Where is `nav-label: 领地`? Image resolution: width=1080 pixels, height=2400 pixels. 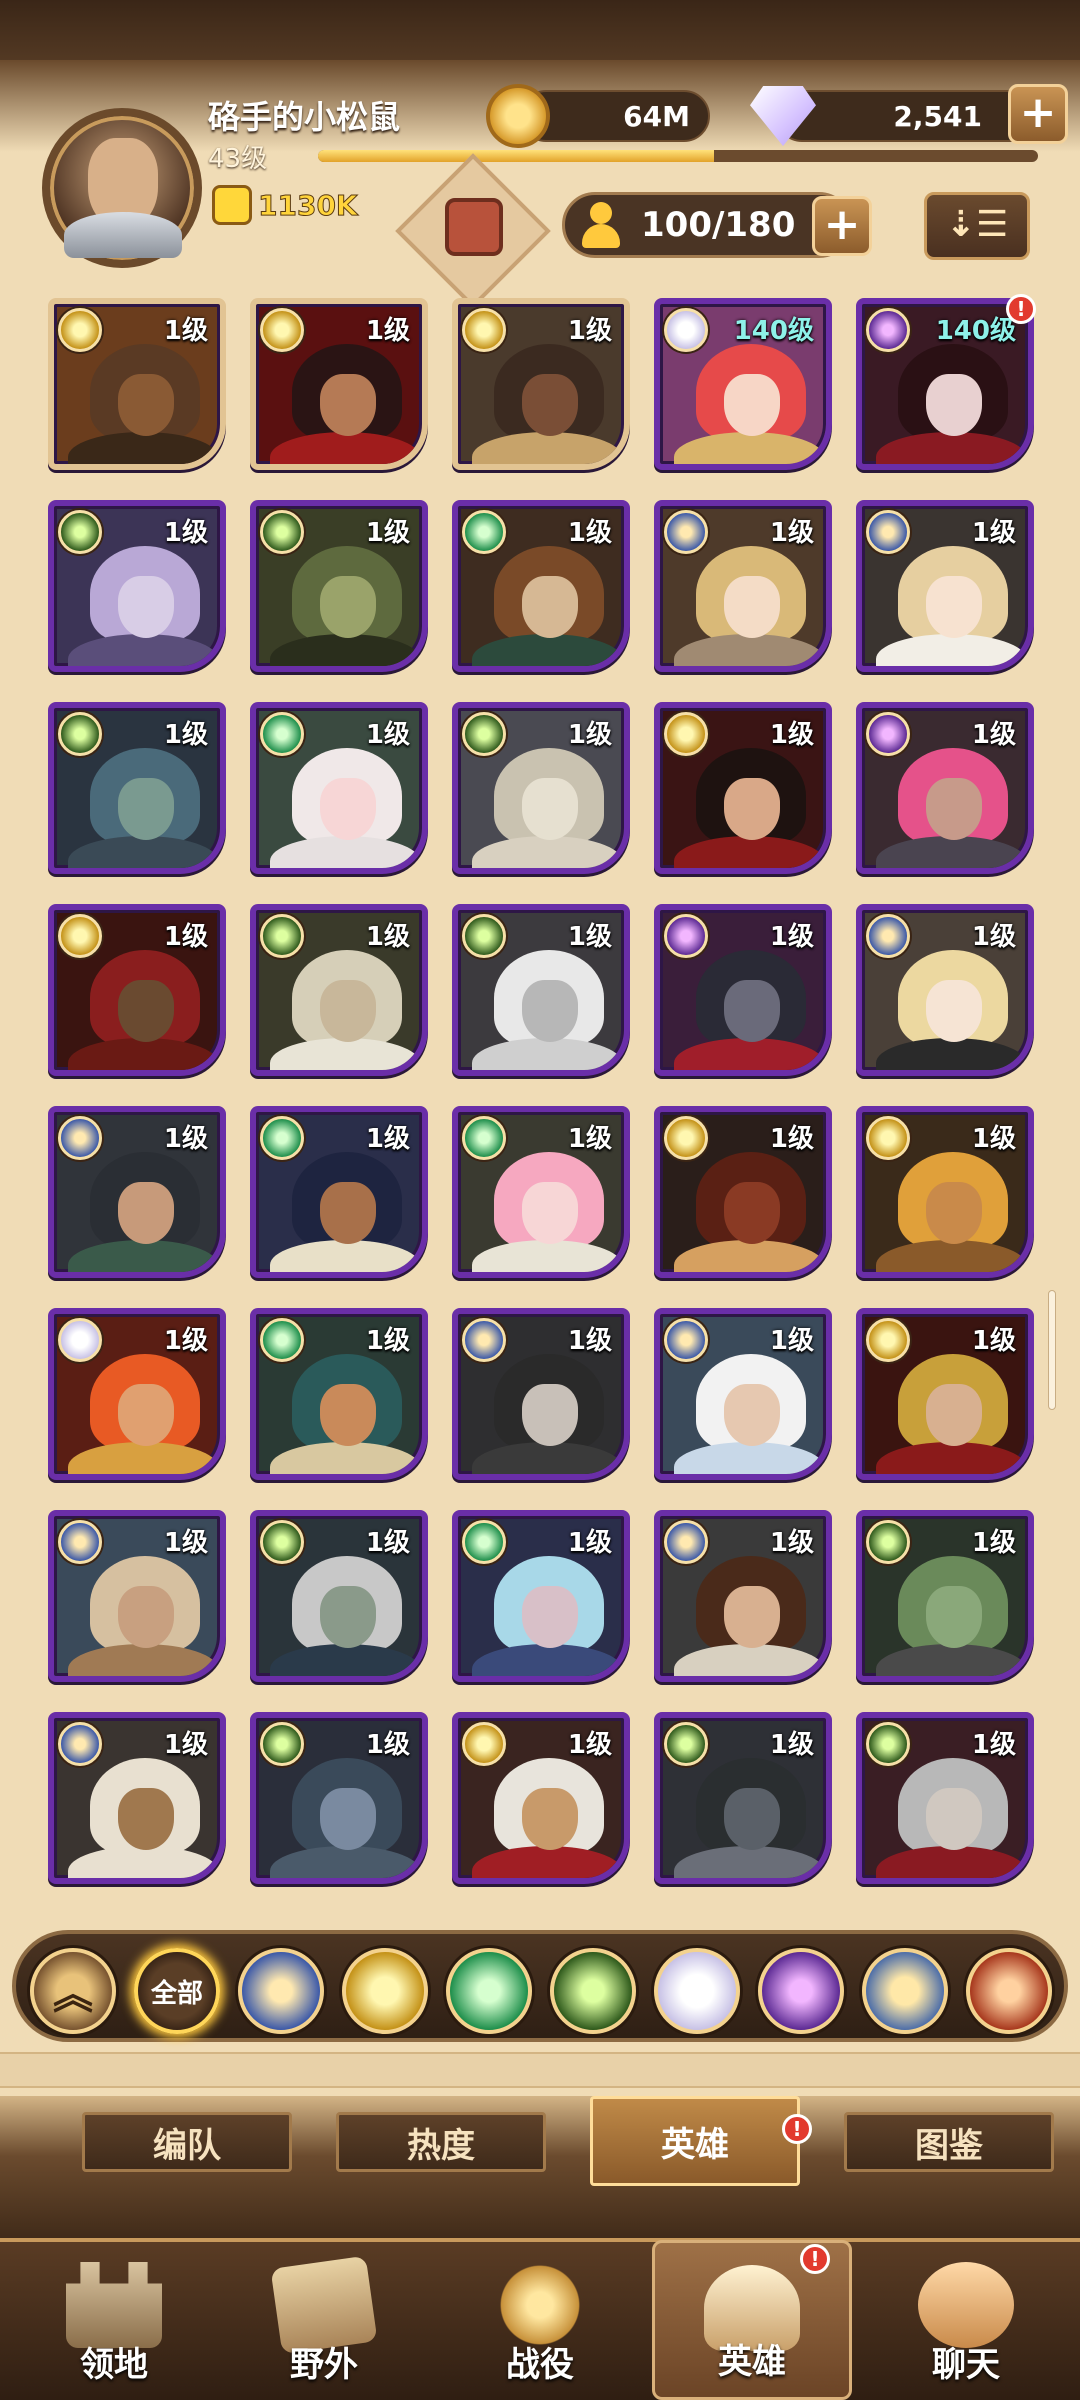 nav-label: 领地 is located at coordinates (114, 2365).